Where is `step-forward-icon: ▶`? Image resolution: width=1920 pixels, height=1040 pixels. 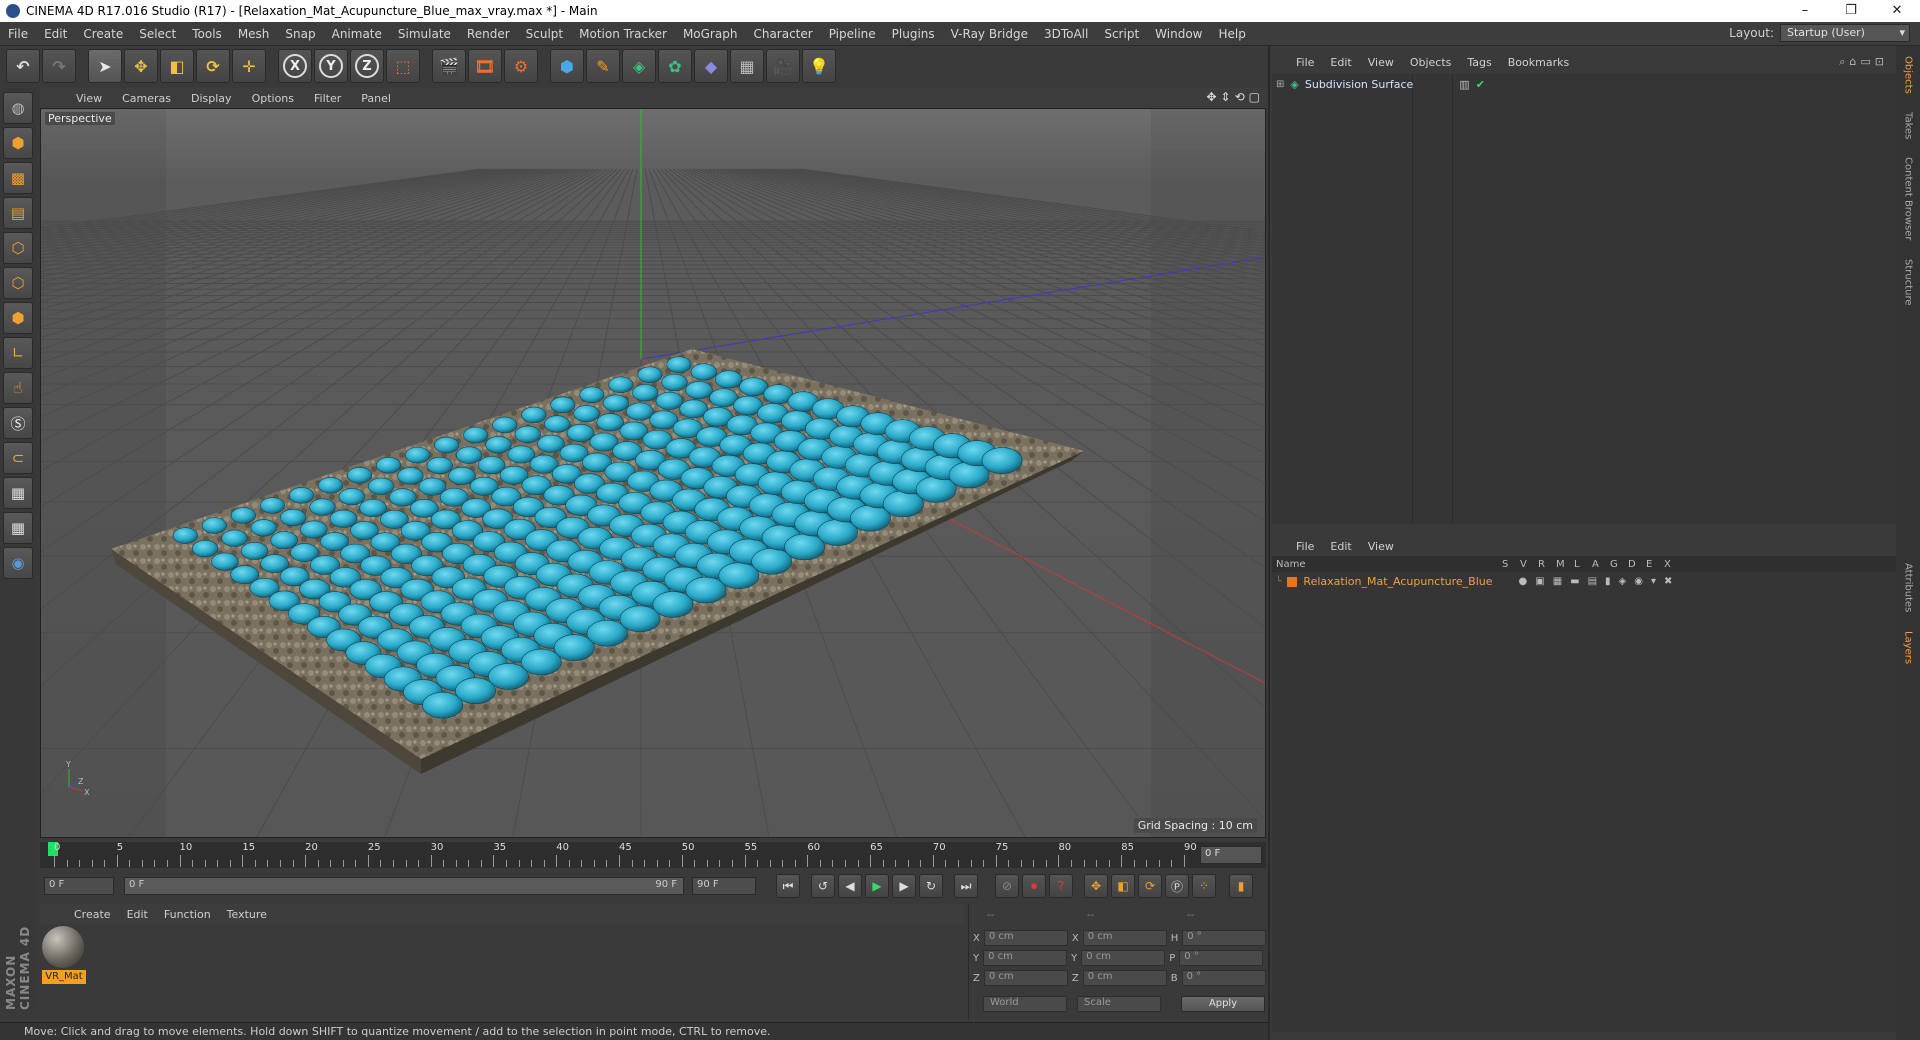 step-forward-icon: ▶ is located at coordinates (904, 886).